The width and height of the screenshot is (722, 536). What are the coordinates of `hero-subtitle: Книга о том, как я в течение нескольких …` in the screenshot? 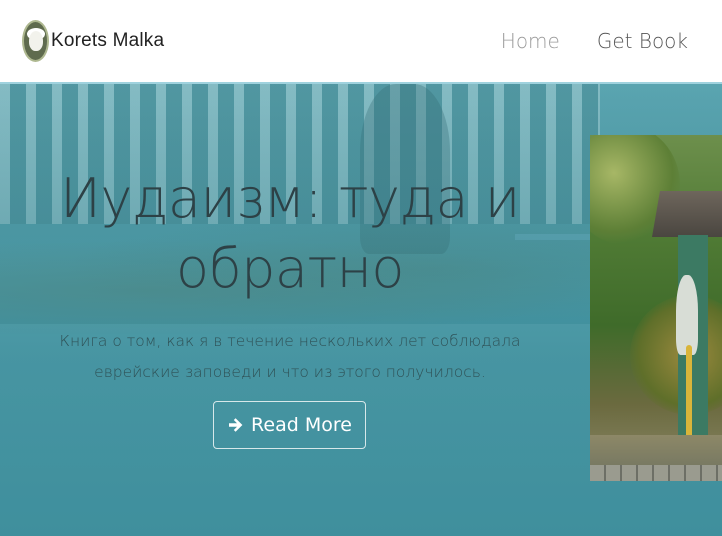 It's located at (290, 356).